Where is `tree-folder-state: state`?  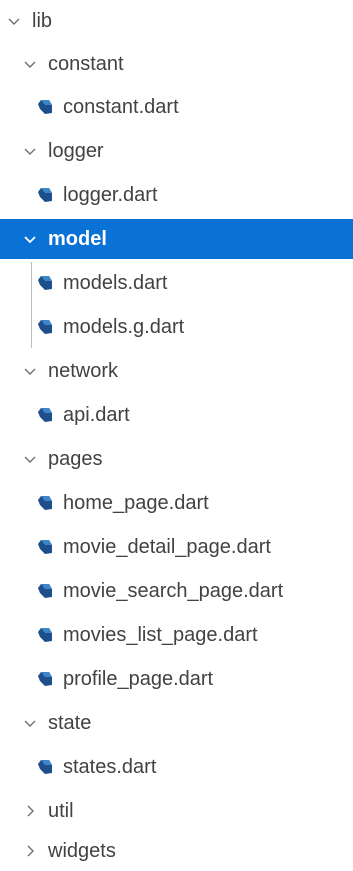 tree-folder-state: state is located at coordinates (176, 723).